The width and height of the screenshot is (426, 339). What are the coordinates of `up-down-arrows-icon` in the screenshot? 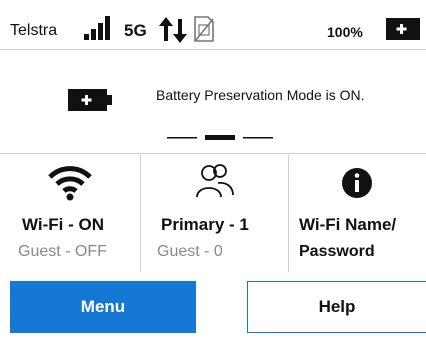 It's located at (173, 30).